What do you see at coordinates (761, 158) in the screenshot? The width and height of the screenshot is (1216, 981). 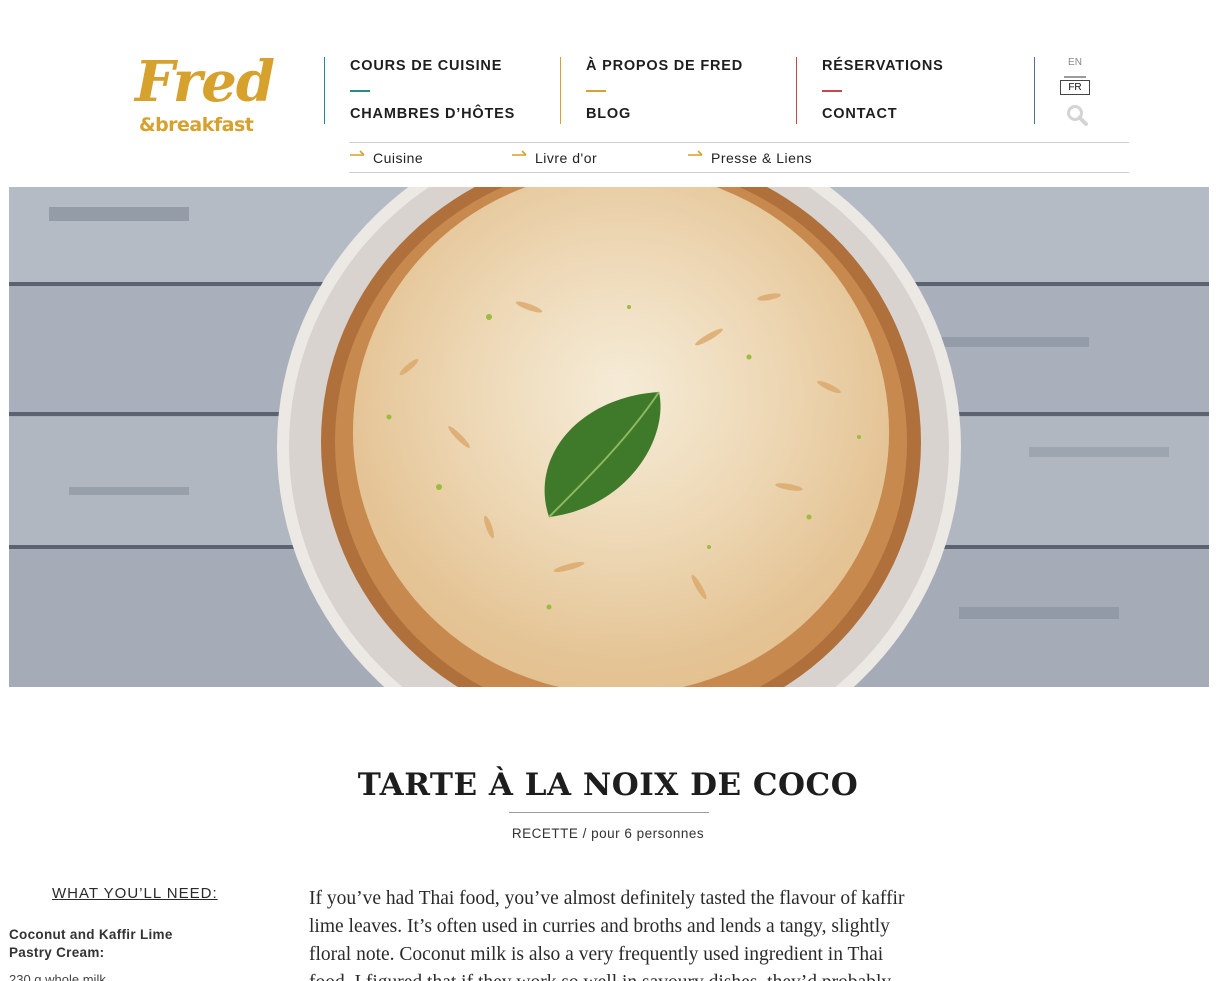 I see `subnav-presse-liens: Presse & Liens` at bounding box center [761, 158].